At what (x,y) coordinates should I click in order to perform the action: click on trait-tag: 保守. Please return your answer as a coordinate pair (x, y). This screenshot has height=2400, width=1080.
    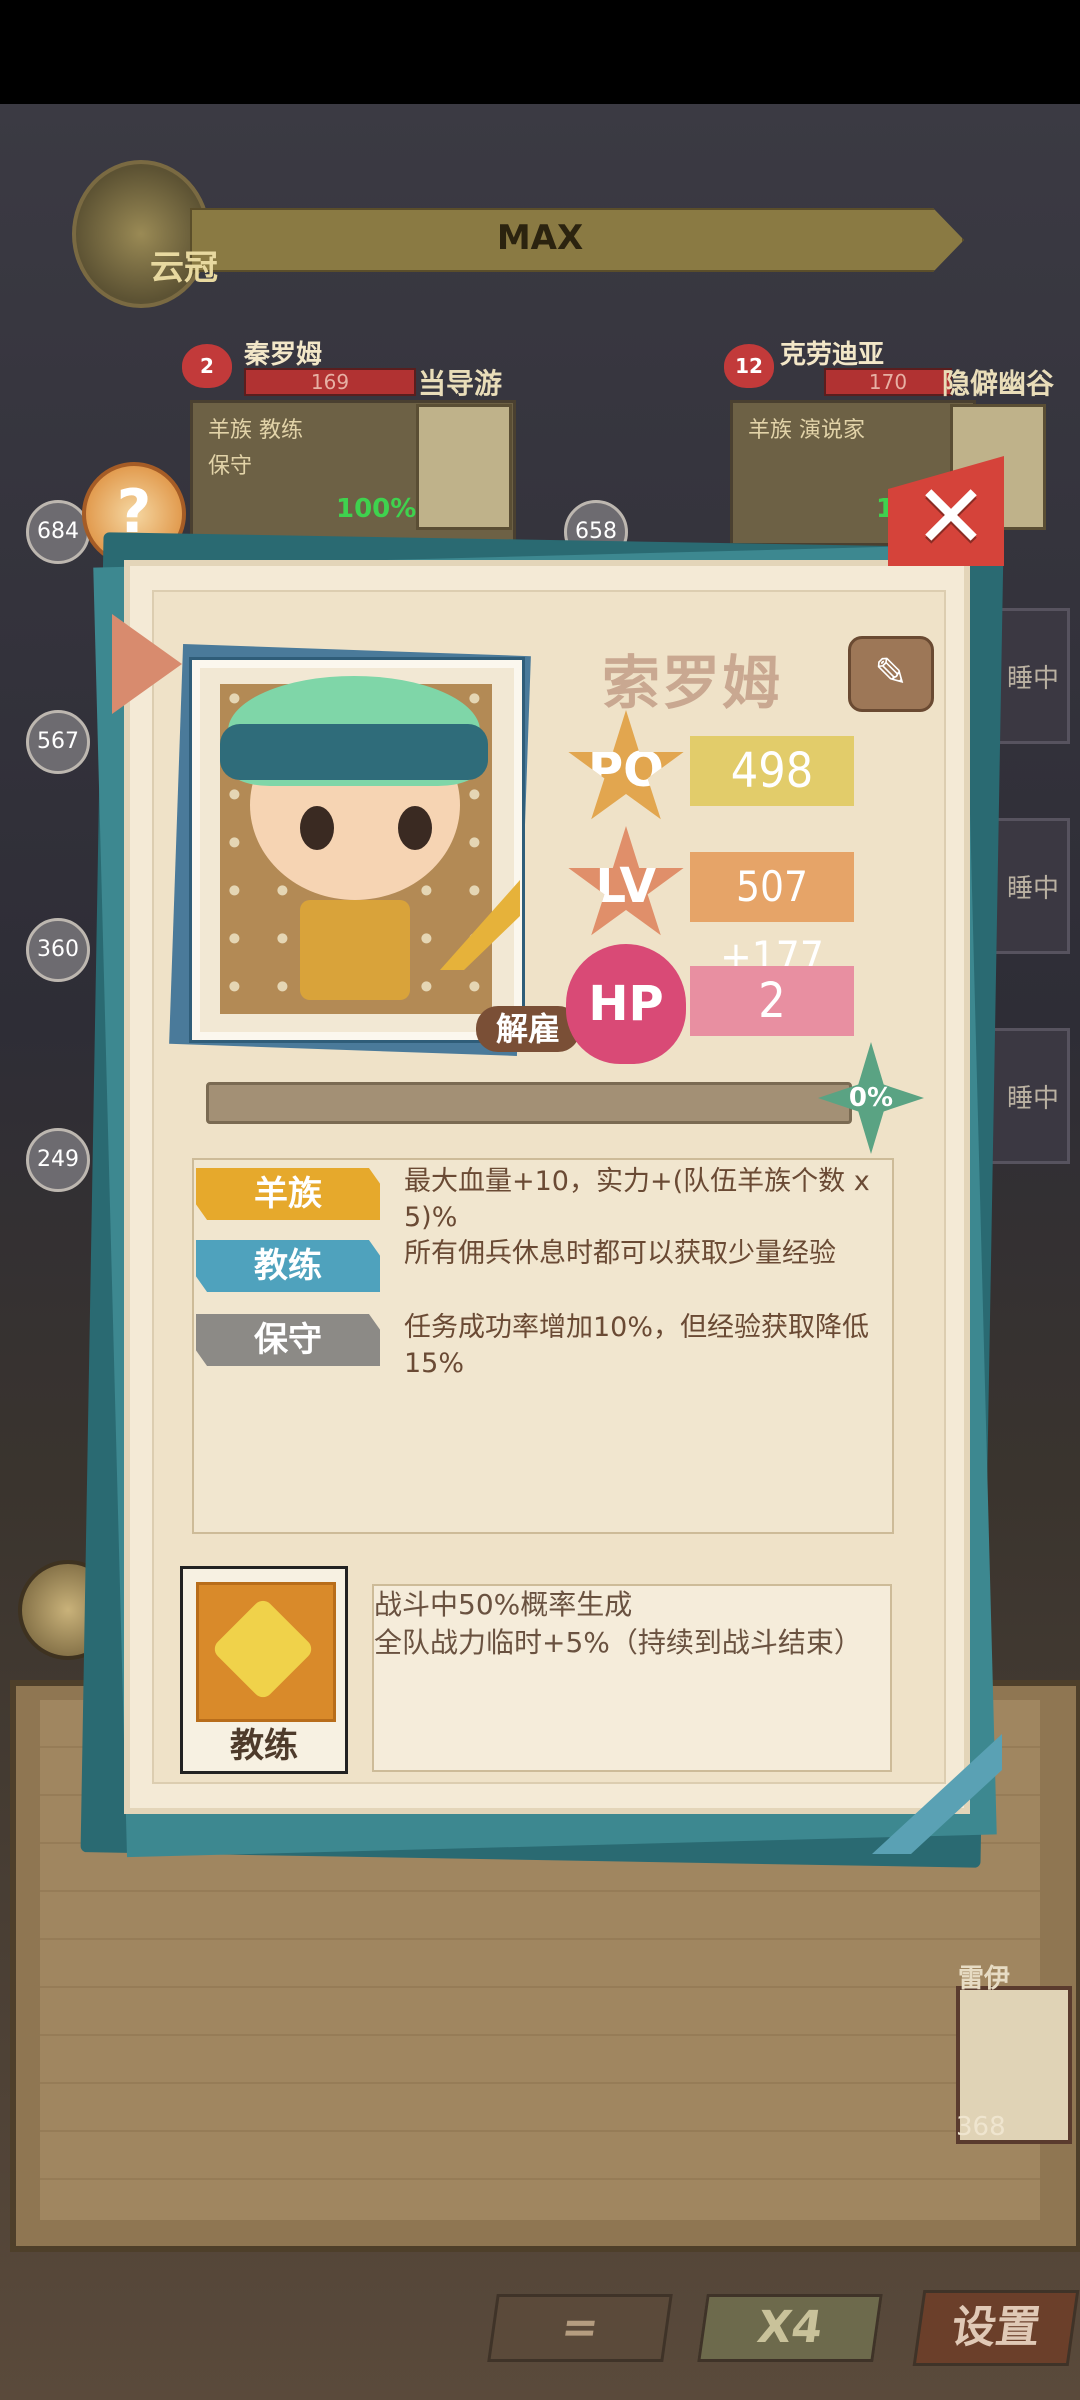
    Looking at the image, I should click on (288, 1340).